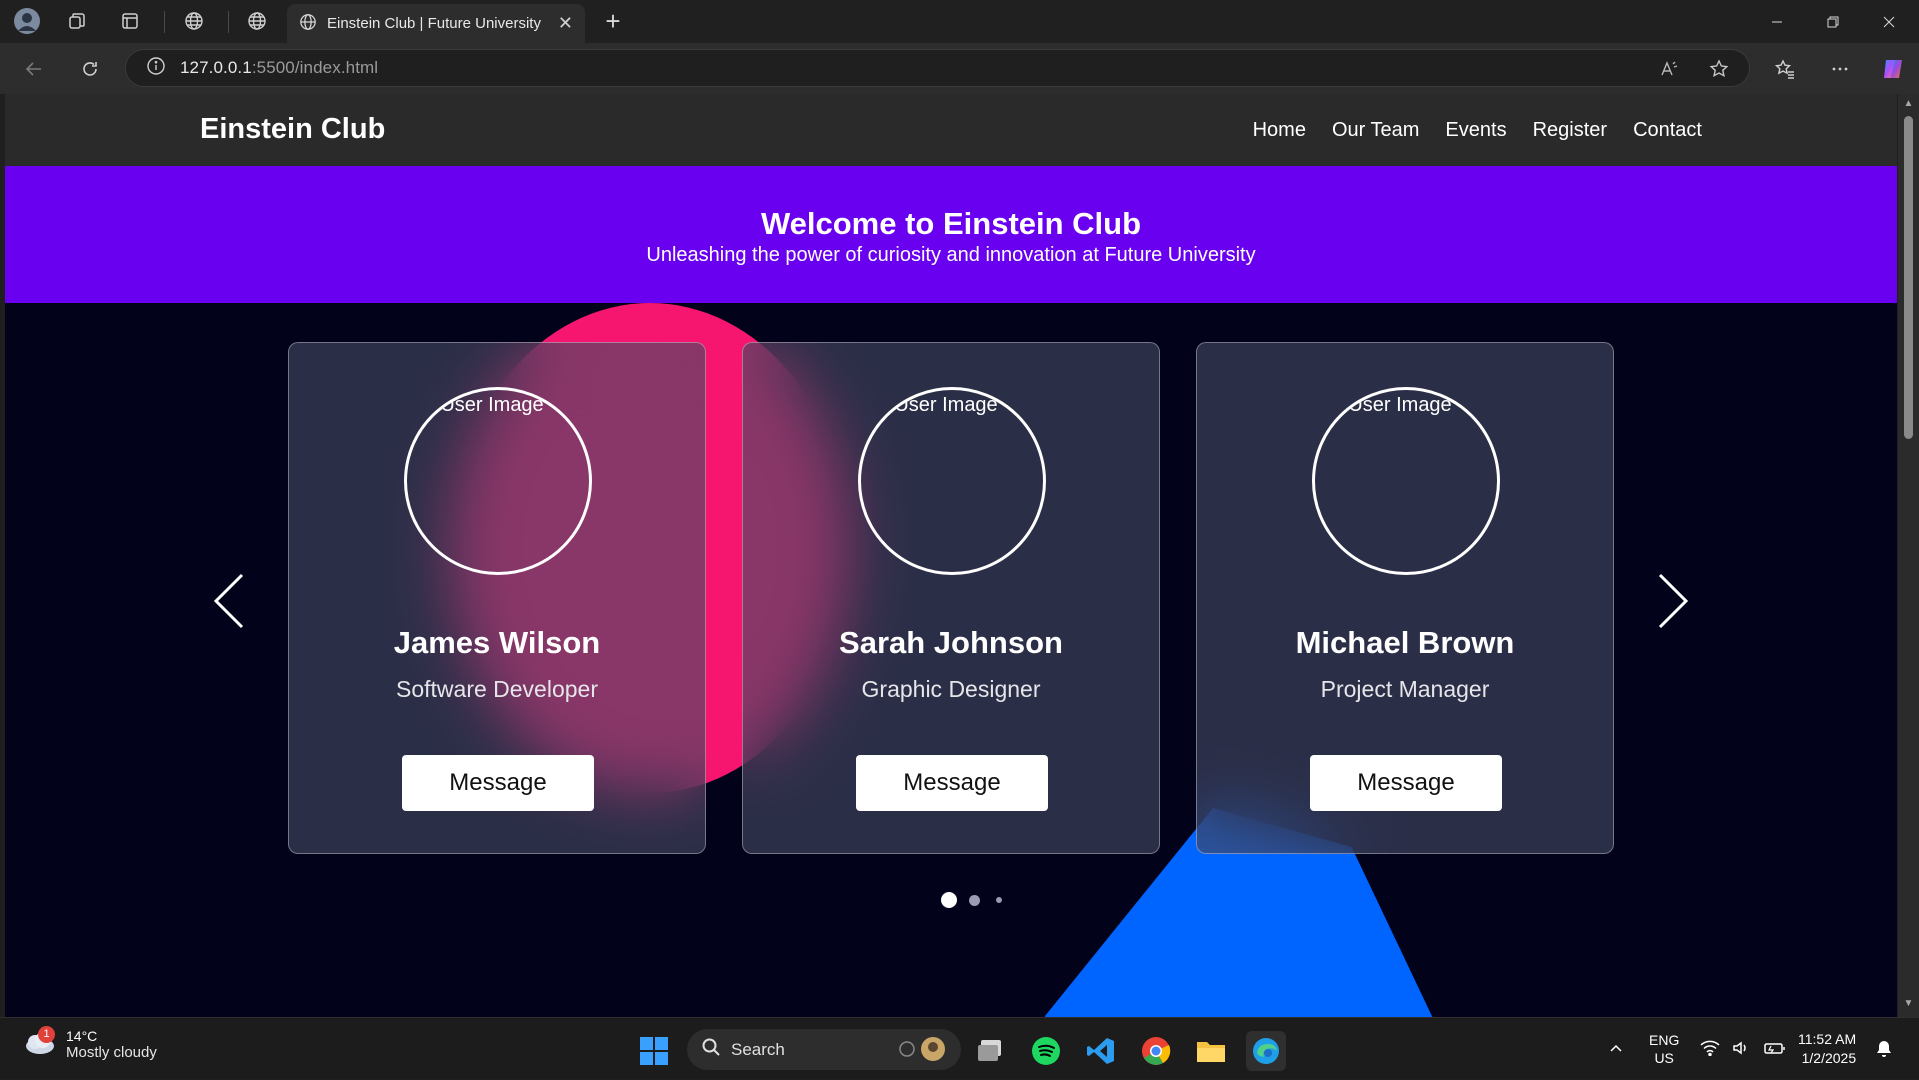  I want to click on nav-register: Register, so click(1570, 130).